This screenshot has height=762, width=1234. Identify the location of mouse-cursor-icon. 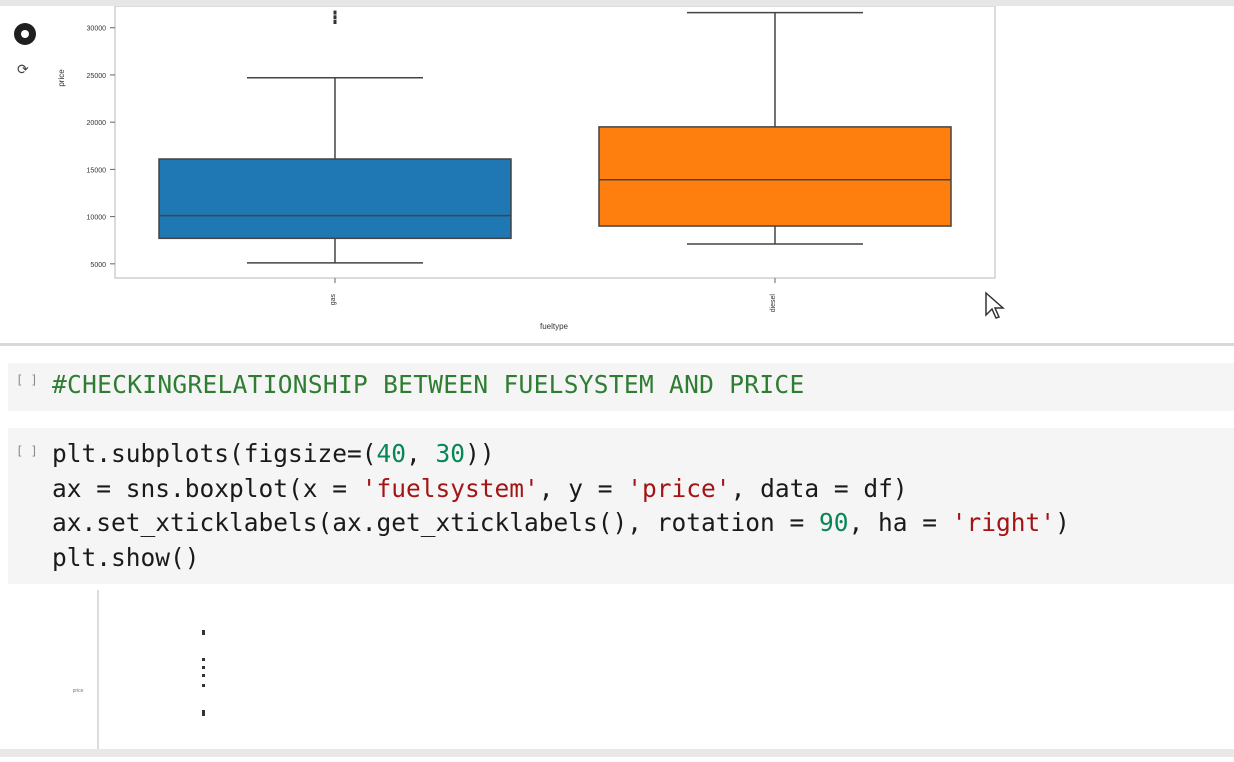
(995, 305).